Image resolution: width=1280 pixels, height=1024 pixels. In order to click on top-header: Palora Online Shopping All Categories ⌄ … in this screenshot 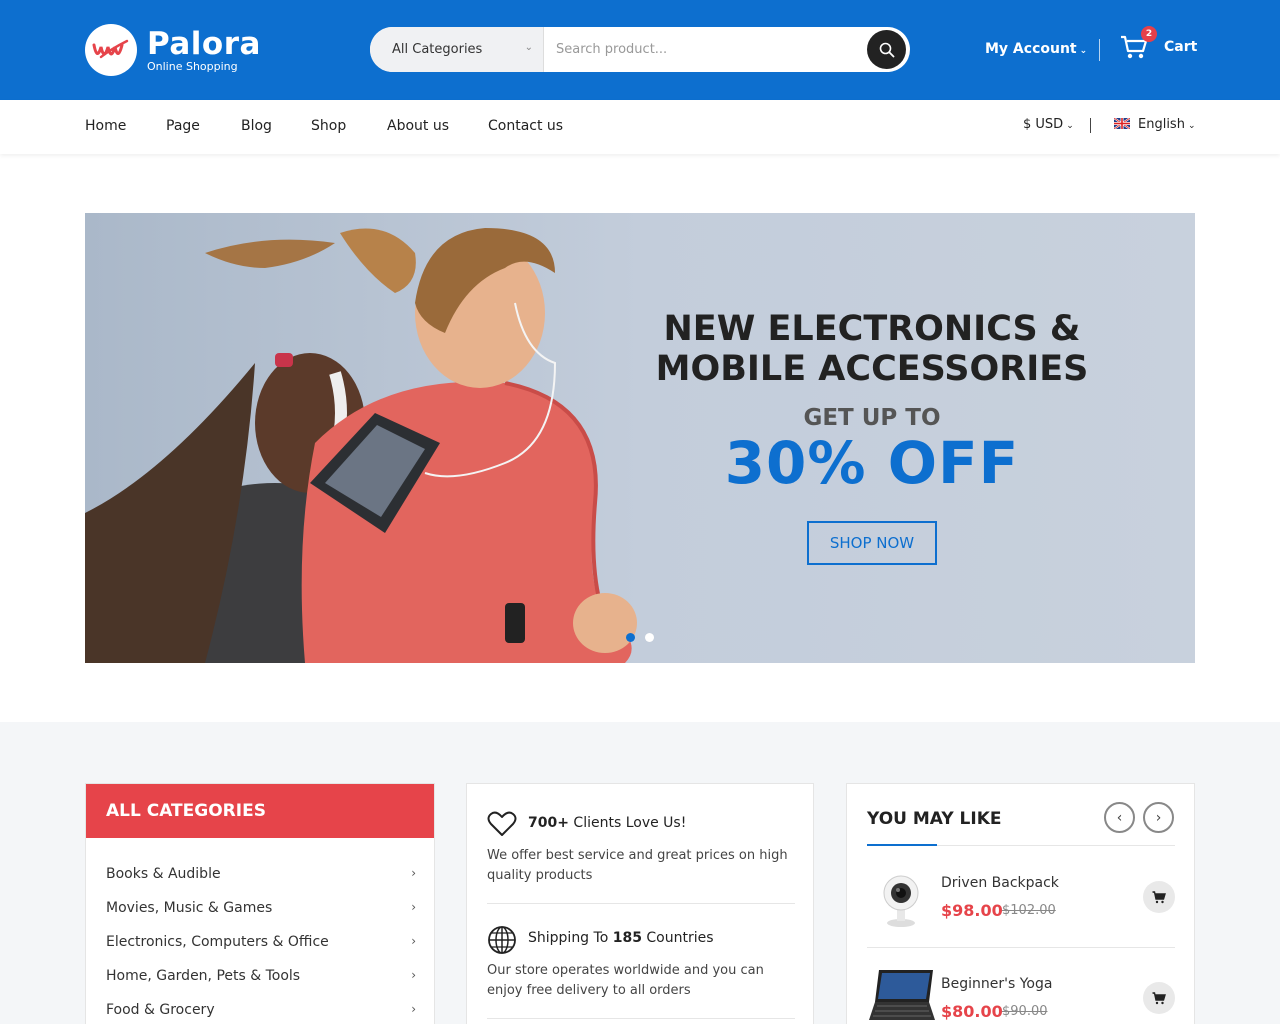, I will do `click(640, 50)`.